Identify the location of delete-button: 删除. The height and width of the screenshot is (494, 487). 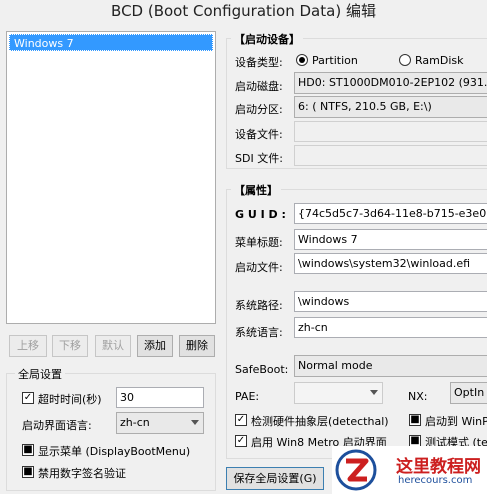
(197, 346).